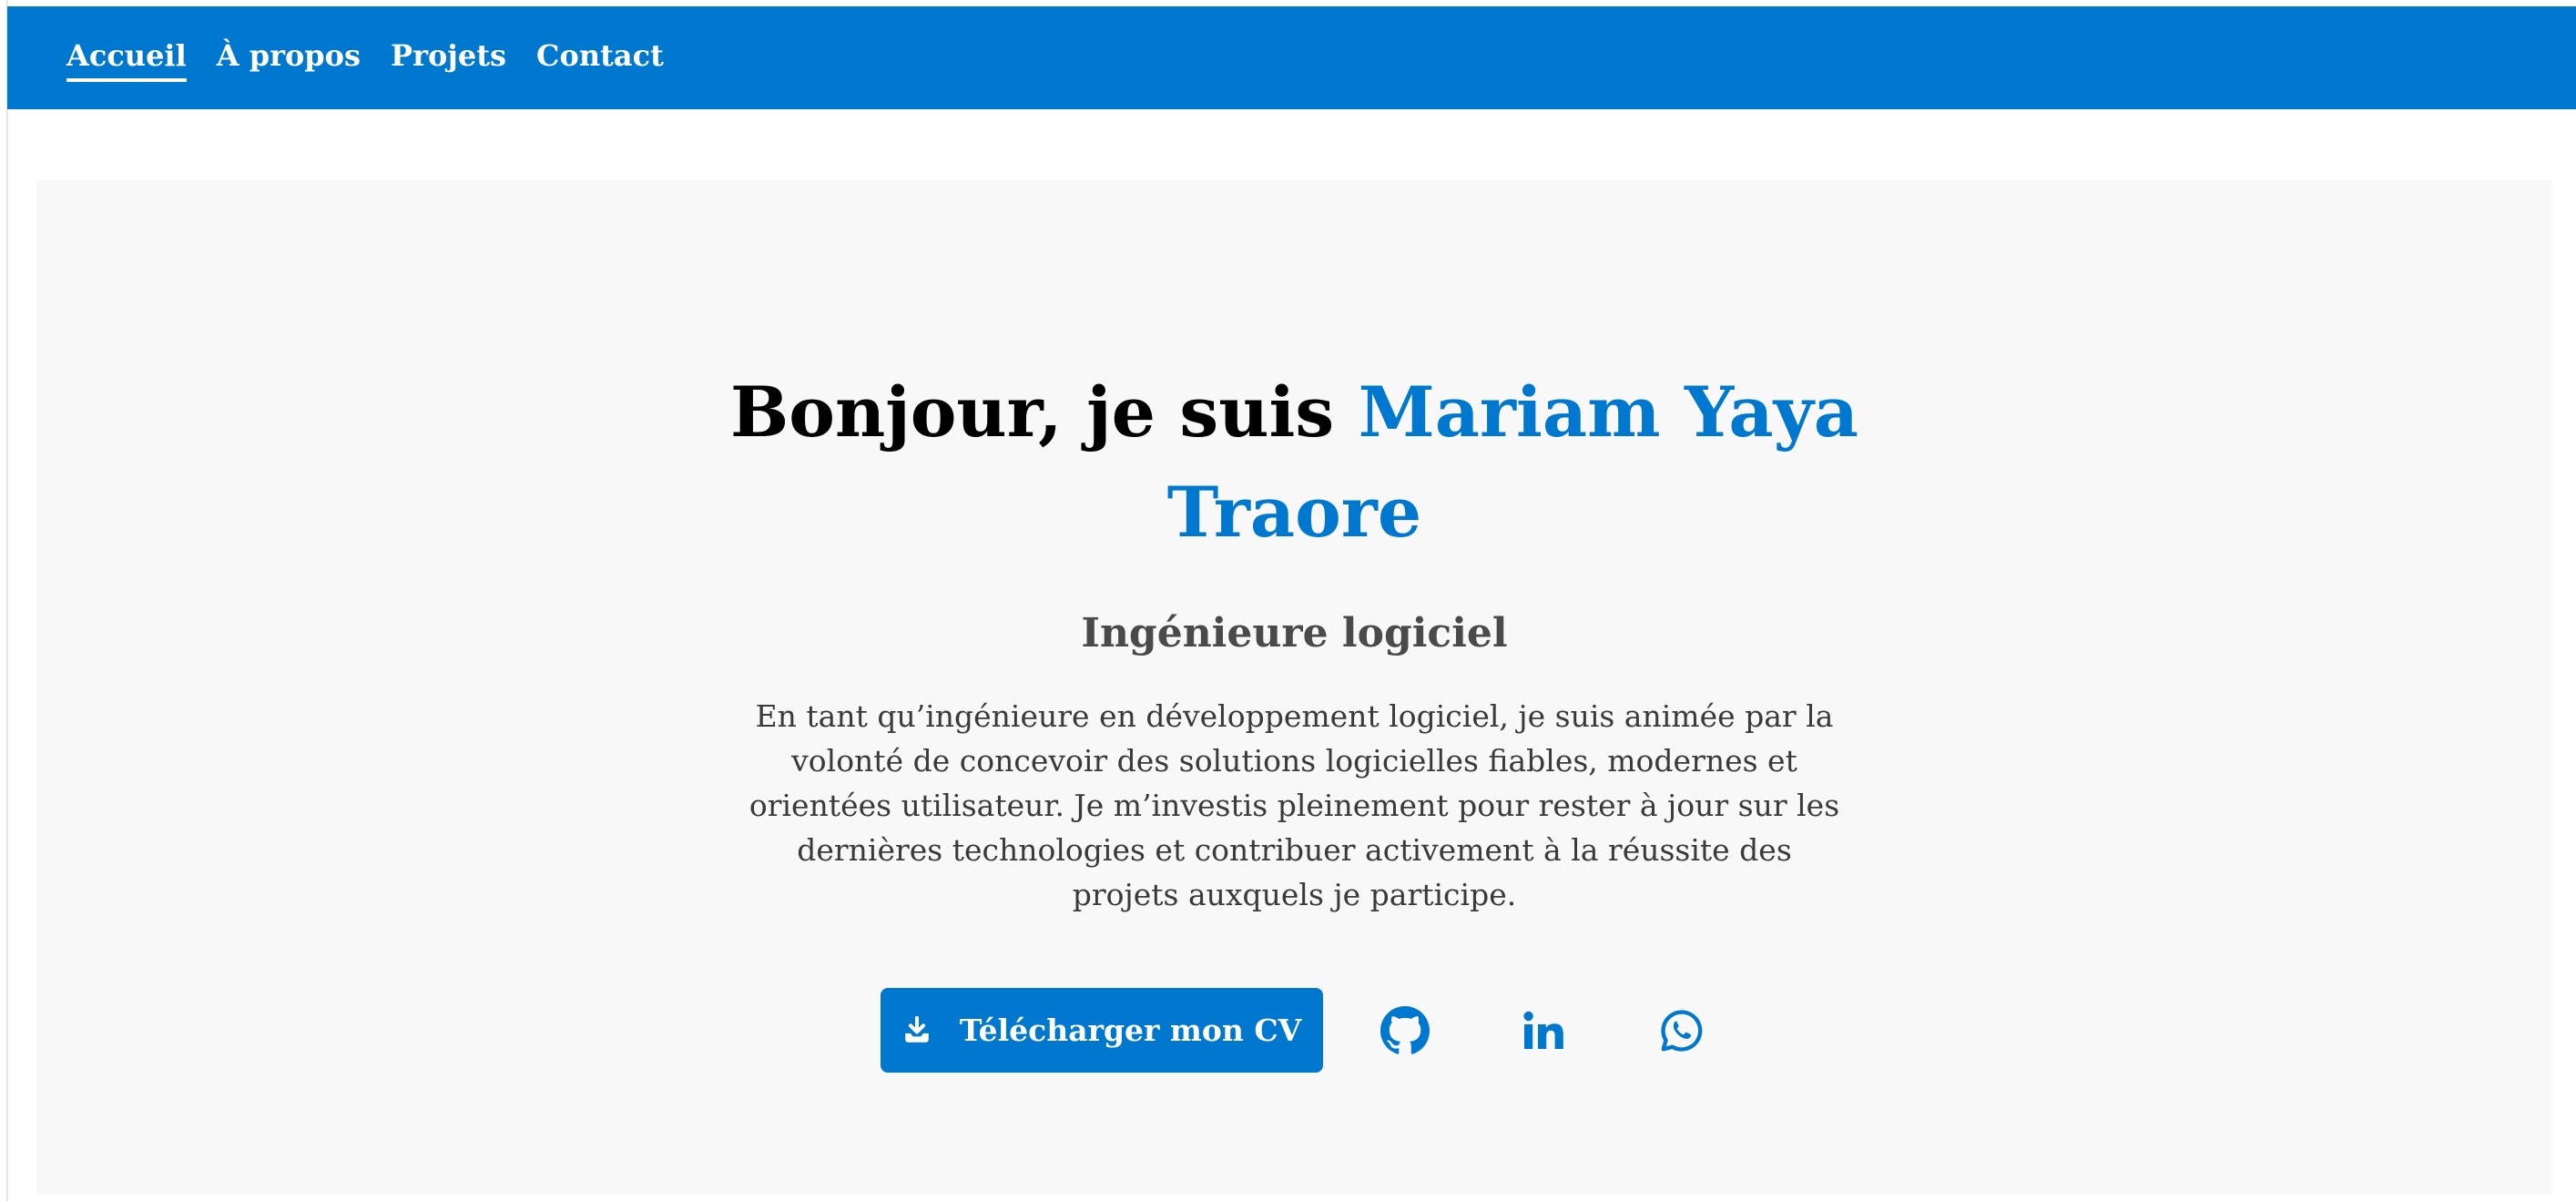 Image resolution: width=2576 pixels, height=1201 pixels. What do you see at coordinates (365, 57) in the screenshot?
I see `nav-links: Accueil À propos Projets Contact` at bounding box center [365, 57].